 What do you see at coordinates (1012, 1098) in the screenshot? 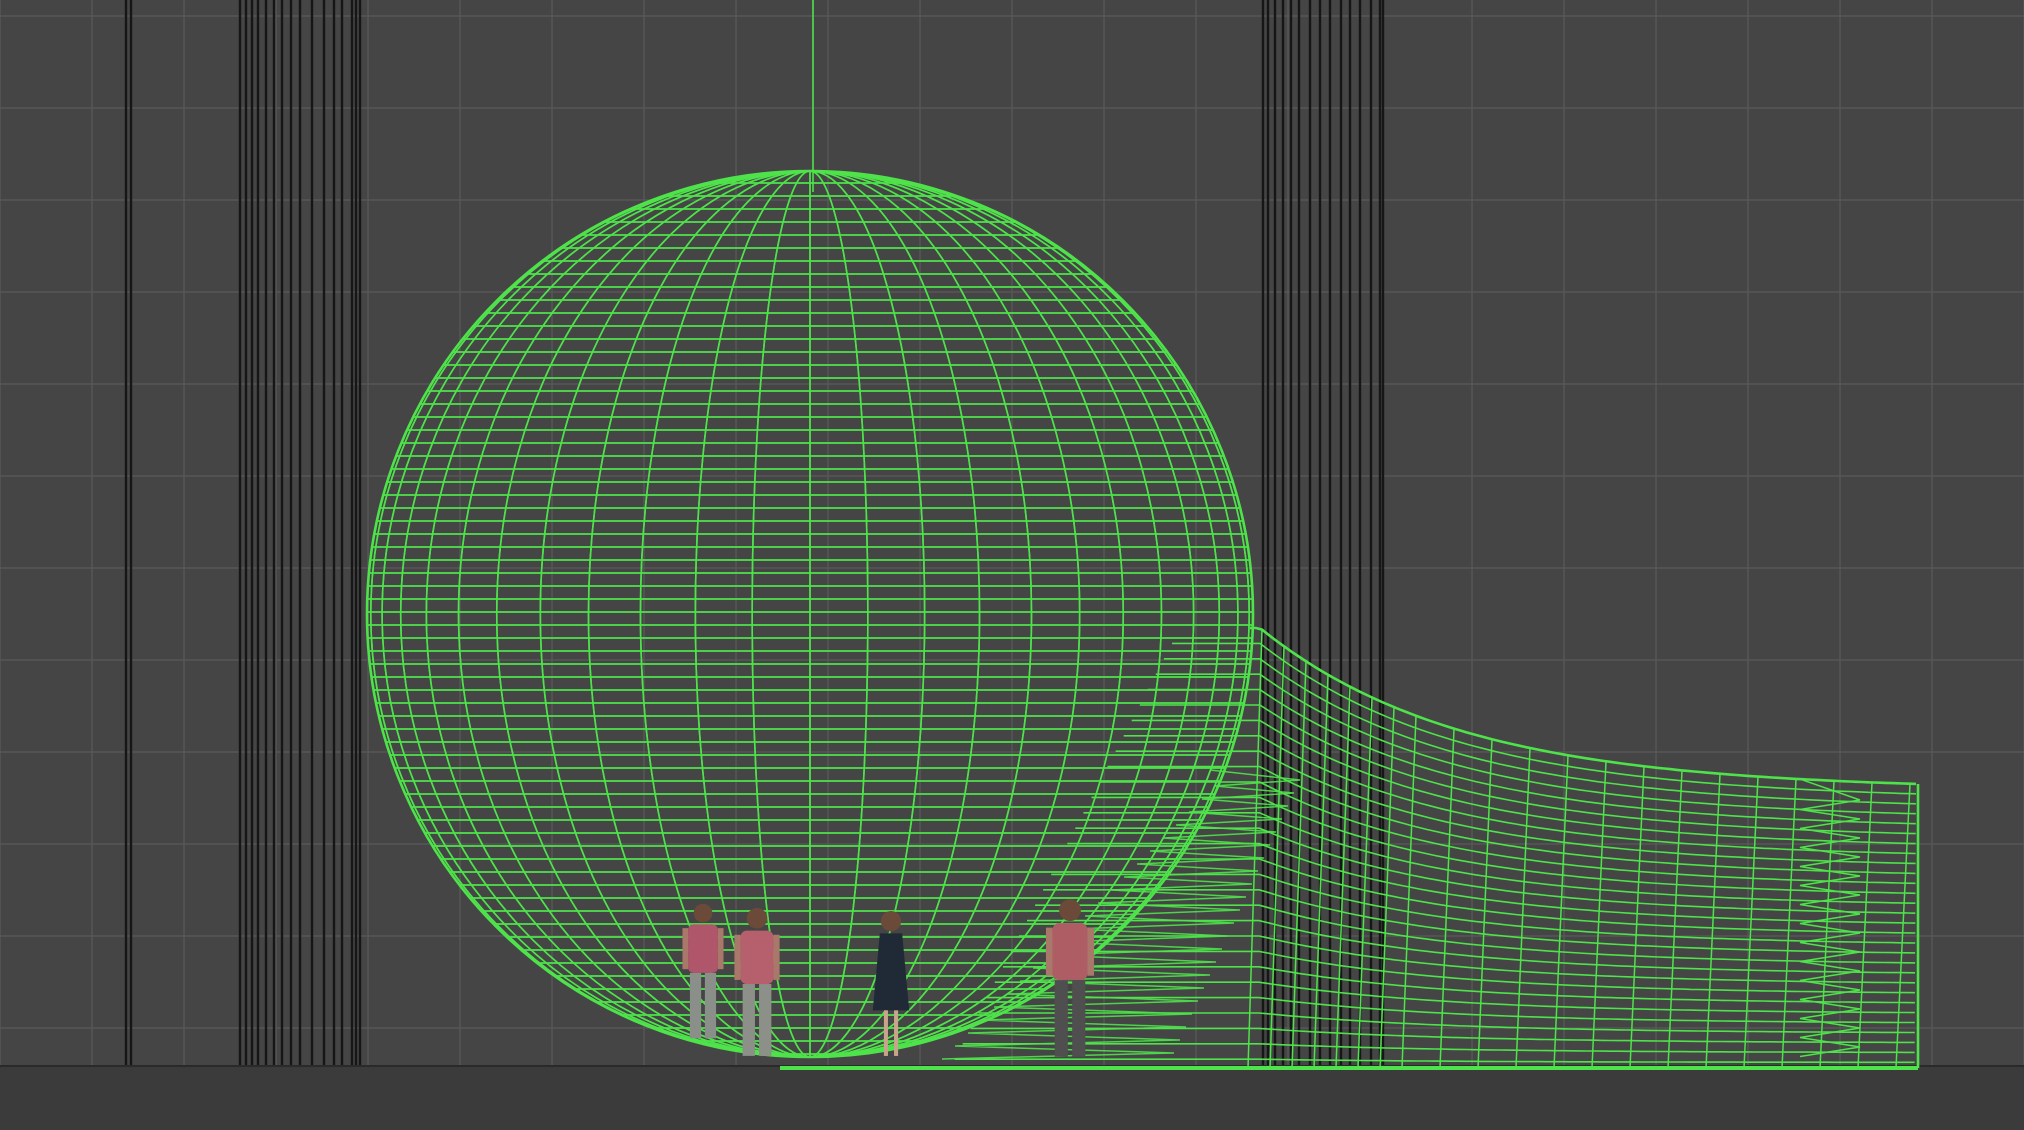
I see `ground-plane` at bounding box center [1012, 1098].